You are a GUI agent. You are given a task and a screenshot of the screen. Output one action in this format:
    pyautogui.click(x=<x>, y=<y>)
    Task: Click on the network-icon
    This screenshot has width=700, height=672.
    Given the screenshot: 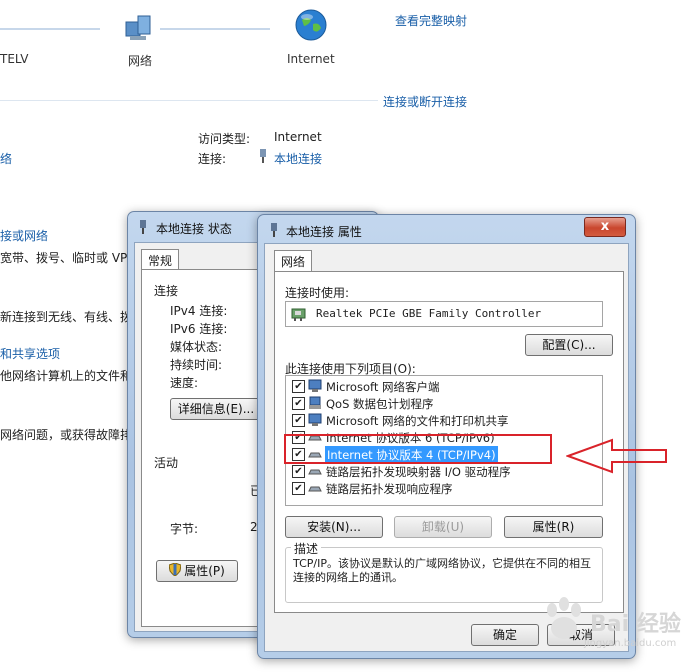 What is the action you would take?
    pyautogui.click(x=138, y=28)
    